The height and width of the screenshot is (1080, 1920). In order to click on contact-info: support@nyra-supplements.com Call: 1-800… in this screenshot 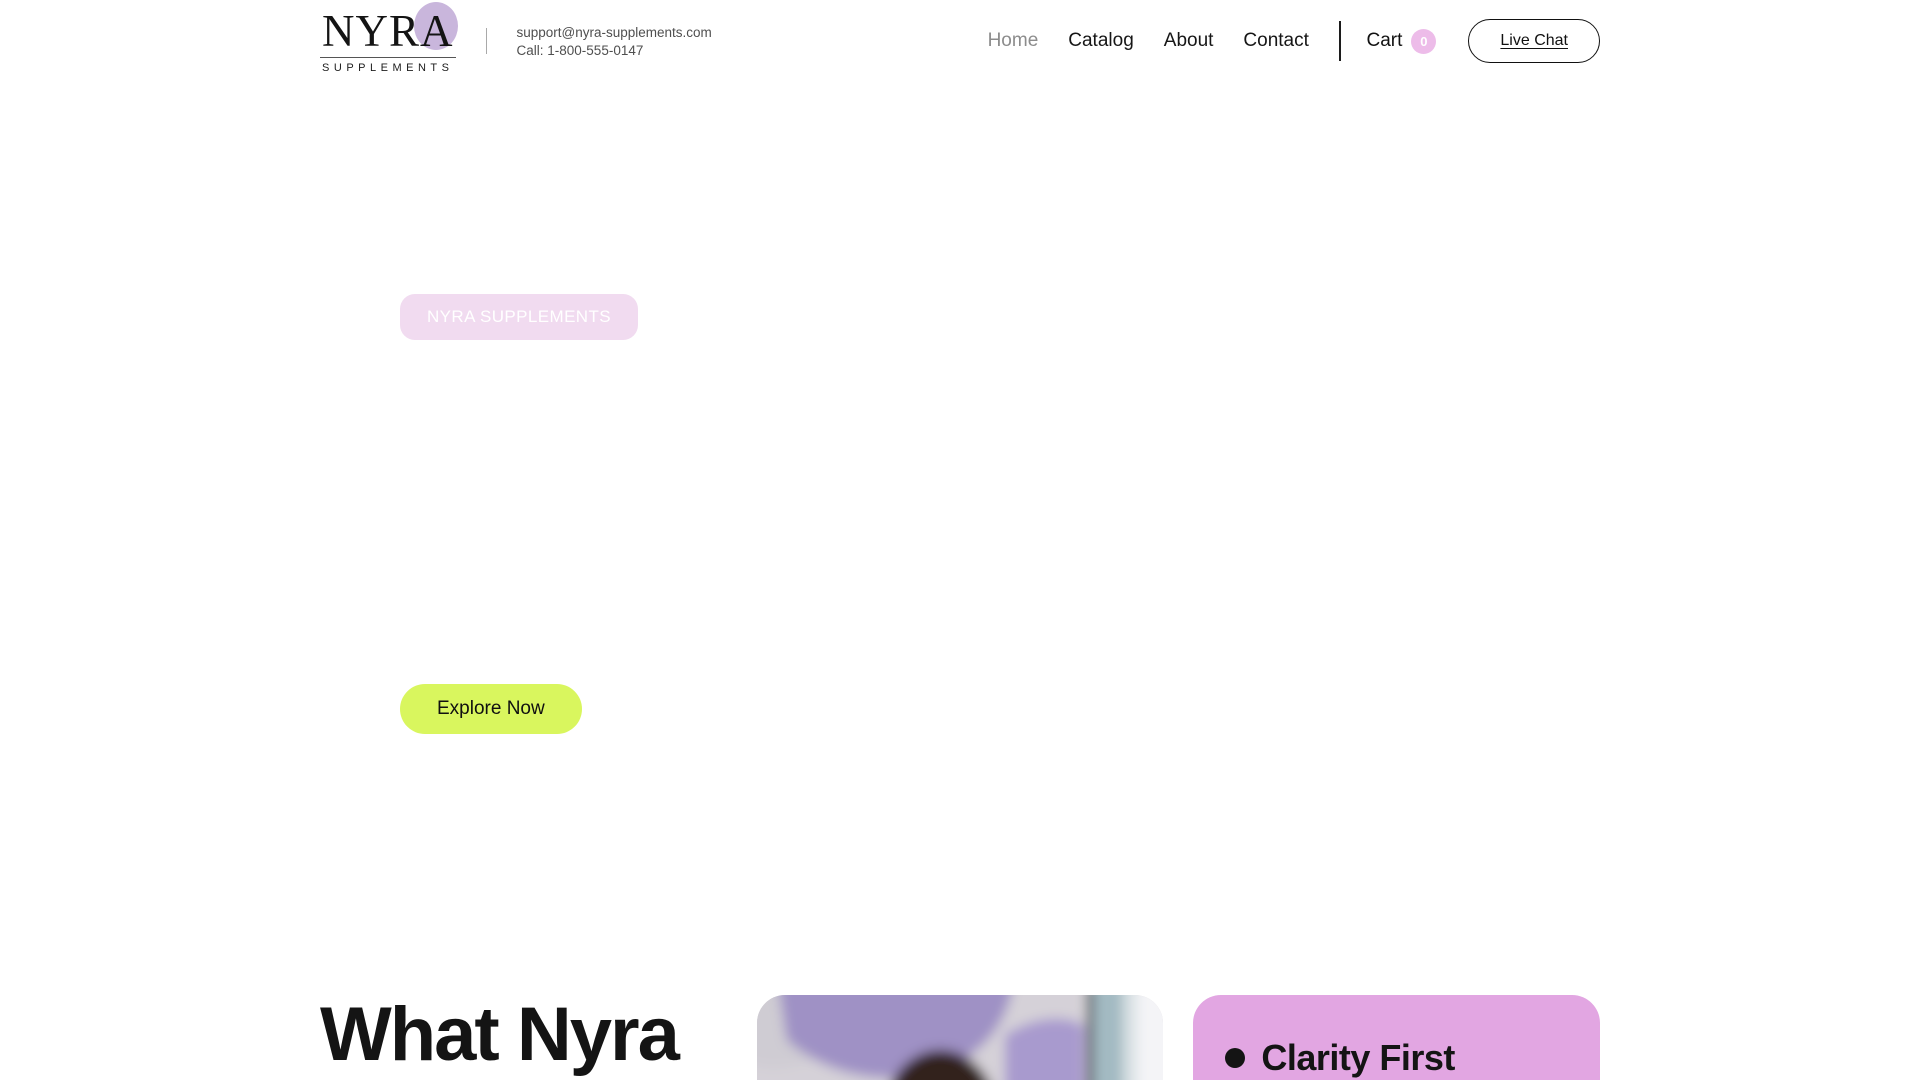, I will do `click(614, 41)`.